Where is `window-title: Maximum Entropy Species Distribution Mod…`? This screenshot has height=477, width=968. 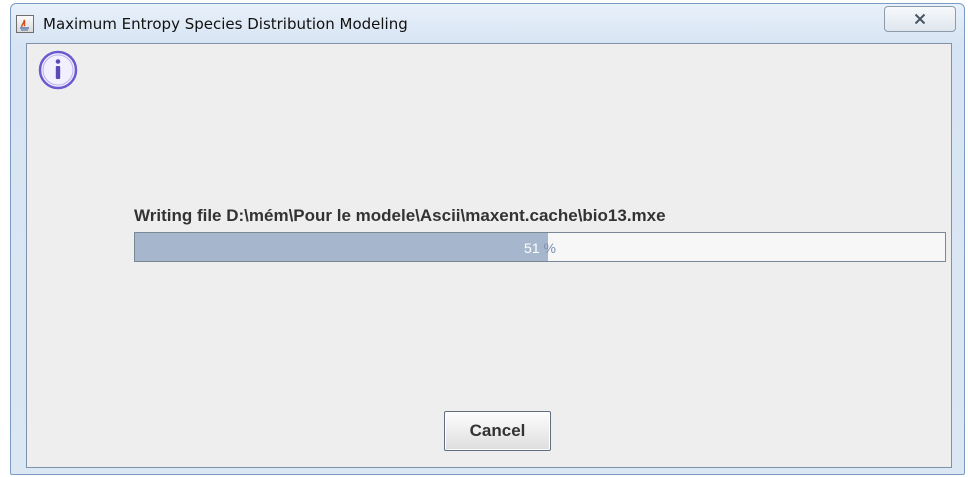
window-title: Maximum Entropy Species Distribution Mod… is located at coordinates (225, 24).